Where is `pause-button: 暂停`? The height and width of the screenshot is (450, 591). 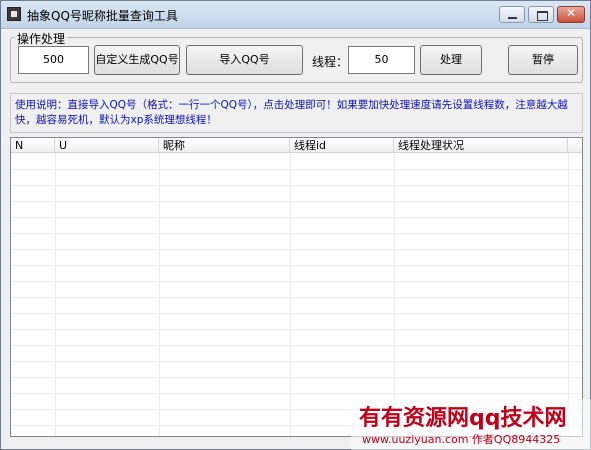 pause-button: 暂停 is located at coordinates (543, 60).